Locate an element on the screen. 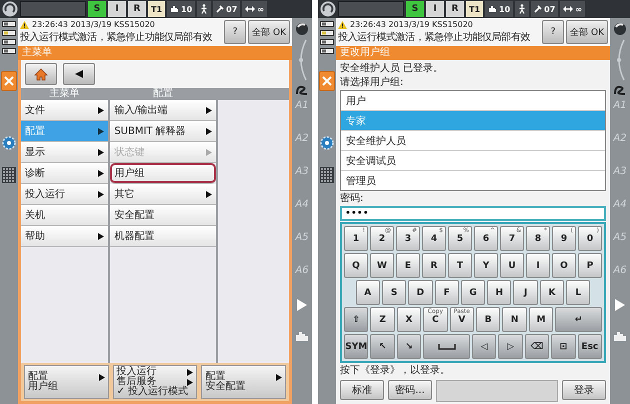 Image resolution: width=630 pixels, height=404 pixels. keyboard-key: N is located at coordinates (514, 319).